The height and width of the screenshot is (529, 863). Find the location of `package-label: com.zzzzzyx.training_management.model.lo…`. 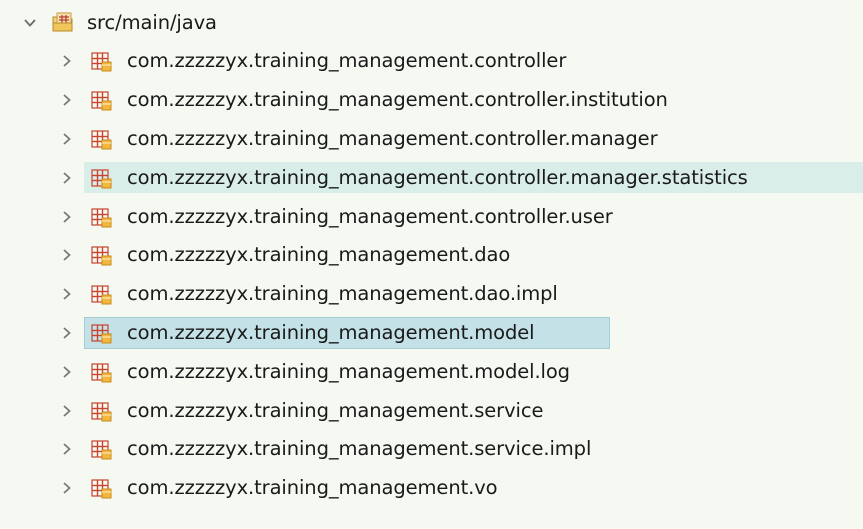

package-label: com.zzzzzyx.training_management.model.lo… is located at coordinates (348, 371).